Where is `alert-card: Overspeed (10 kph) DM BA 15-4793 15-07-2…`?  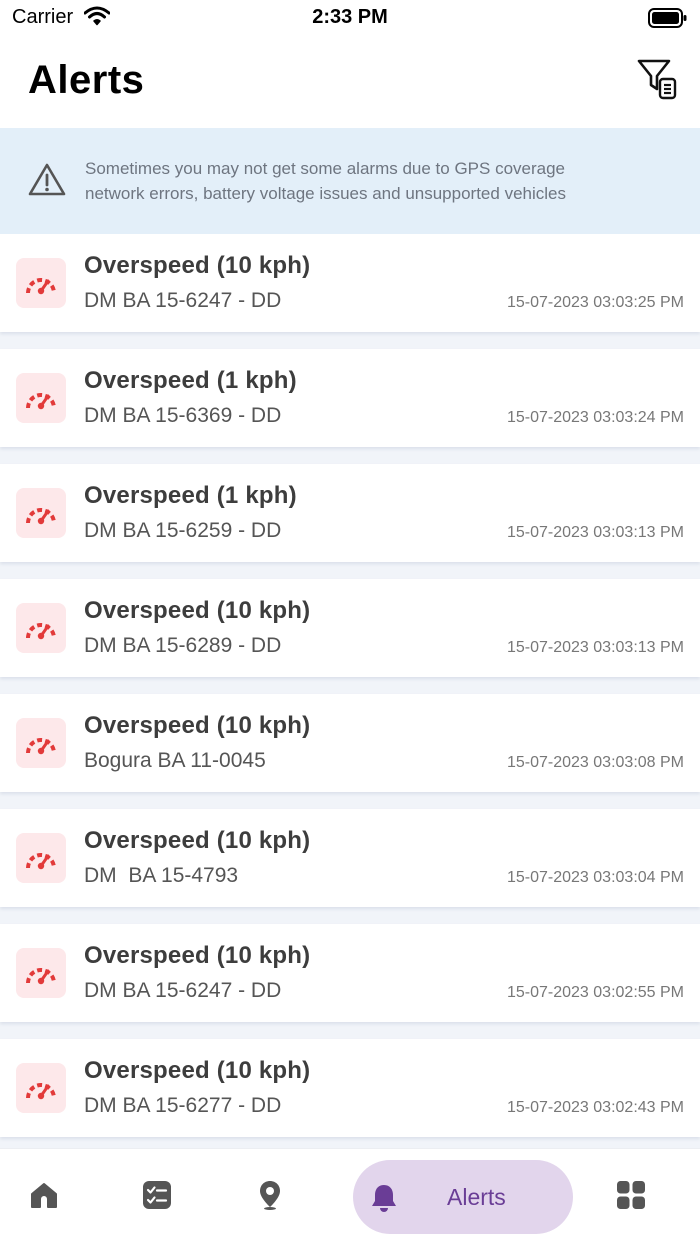 alert-card: Overspeed (10 kph) DM BA 15-4793 15-07-2… is located at coordinates (350, 858).